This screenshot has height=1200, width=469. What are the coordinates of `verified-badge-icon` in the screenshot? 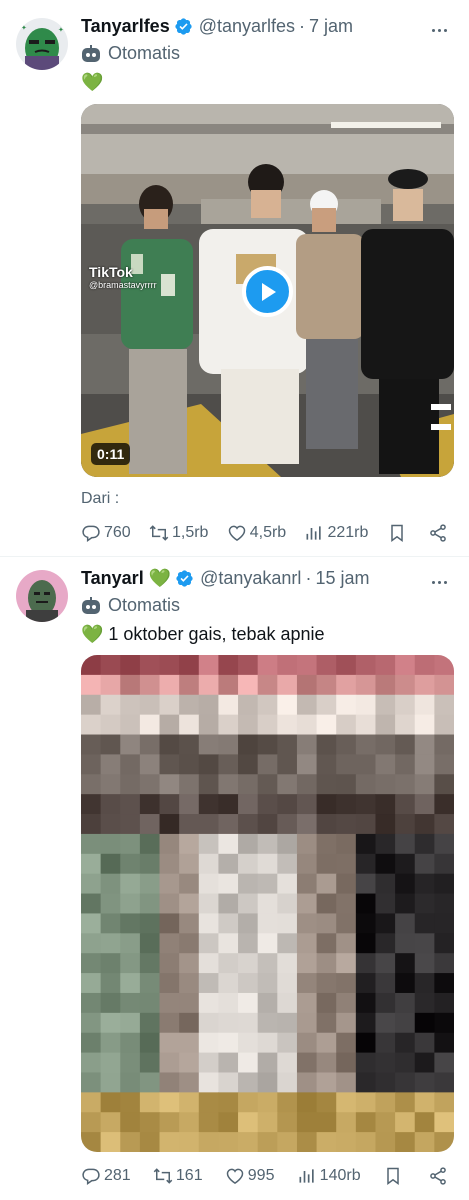 It's located at (184, 578).